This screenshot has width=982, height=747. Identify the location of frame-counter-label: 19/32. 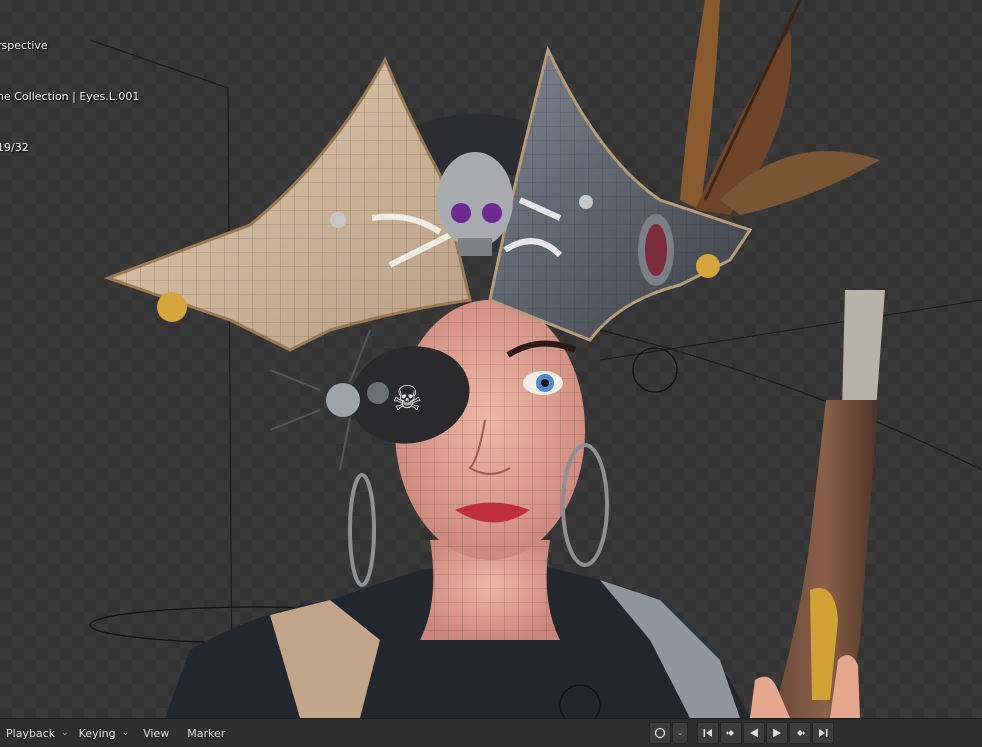
(14, 147).